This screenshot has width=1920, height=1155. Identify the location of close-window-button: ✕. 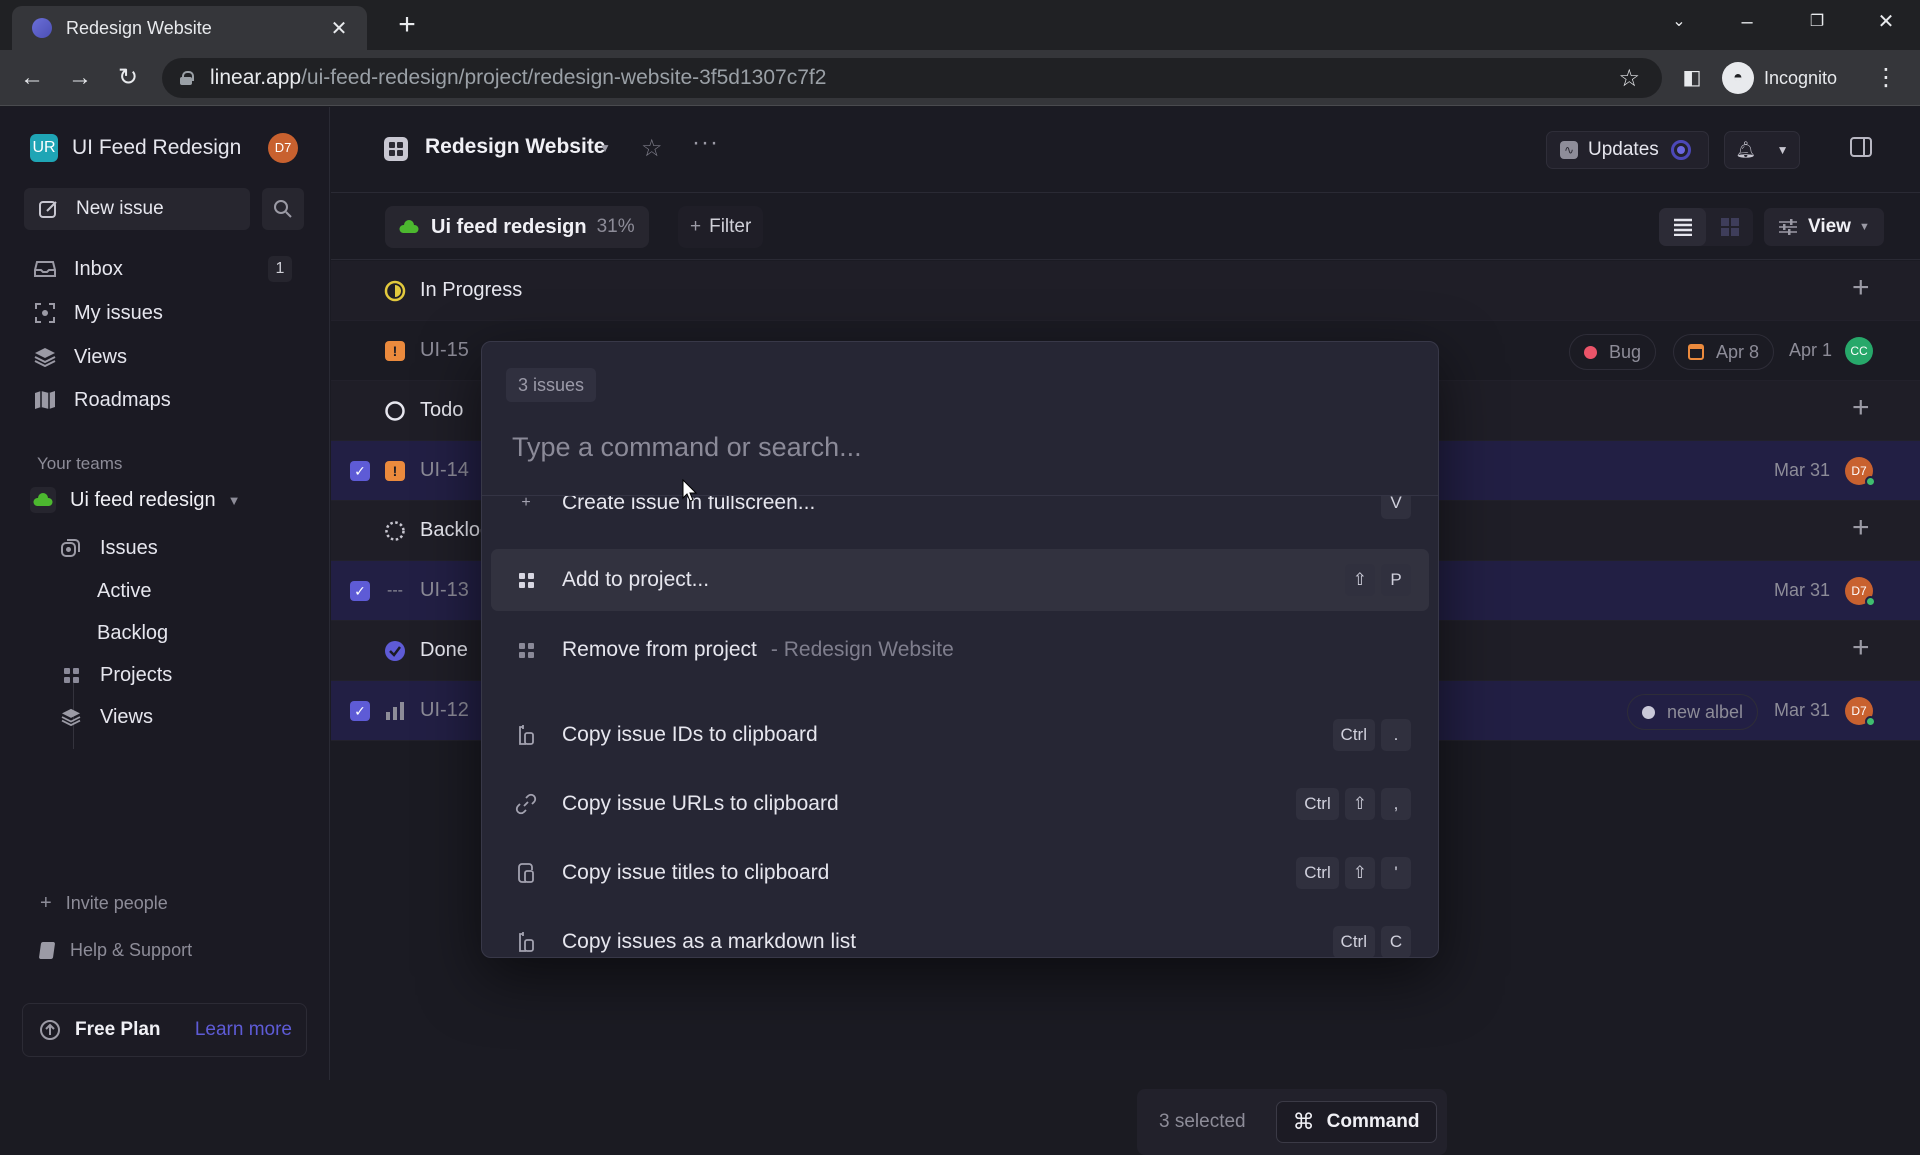
(1886, 22).